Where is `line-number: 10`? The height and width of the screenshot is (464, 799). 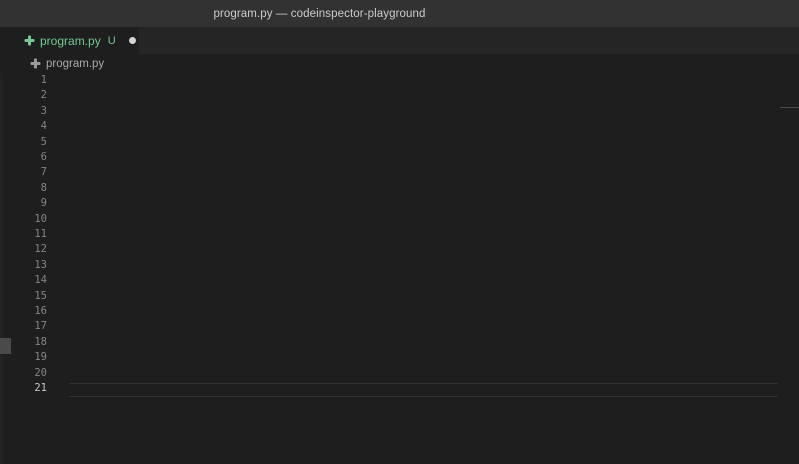 line-number: 10 is located at coordinates (40, 218).